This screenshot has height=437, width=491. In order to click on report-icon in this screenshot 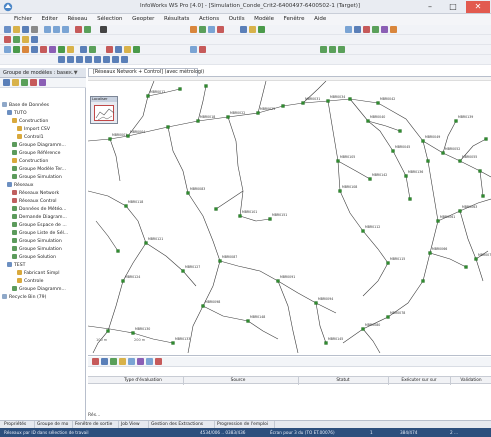, I will do `click(393, 29)`.